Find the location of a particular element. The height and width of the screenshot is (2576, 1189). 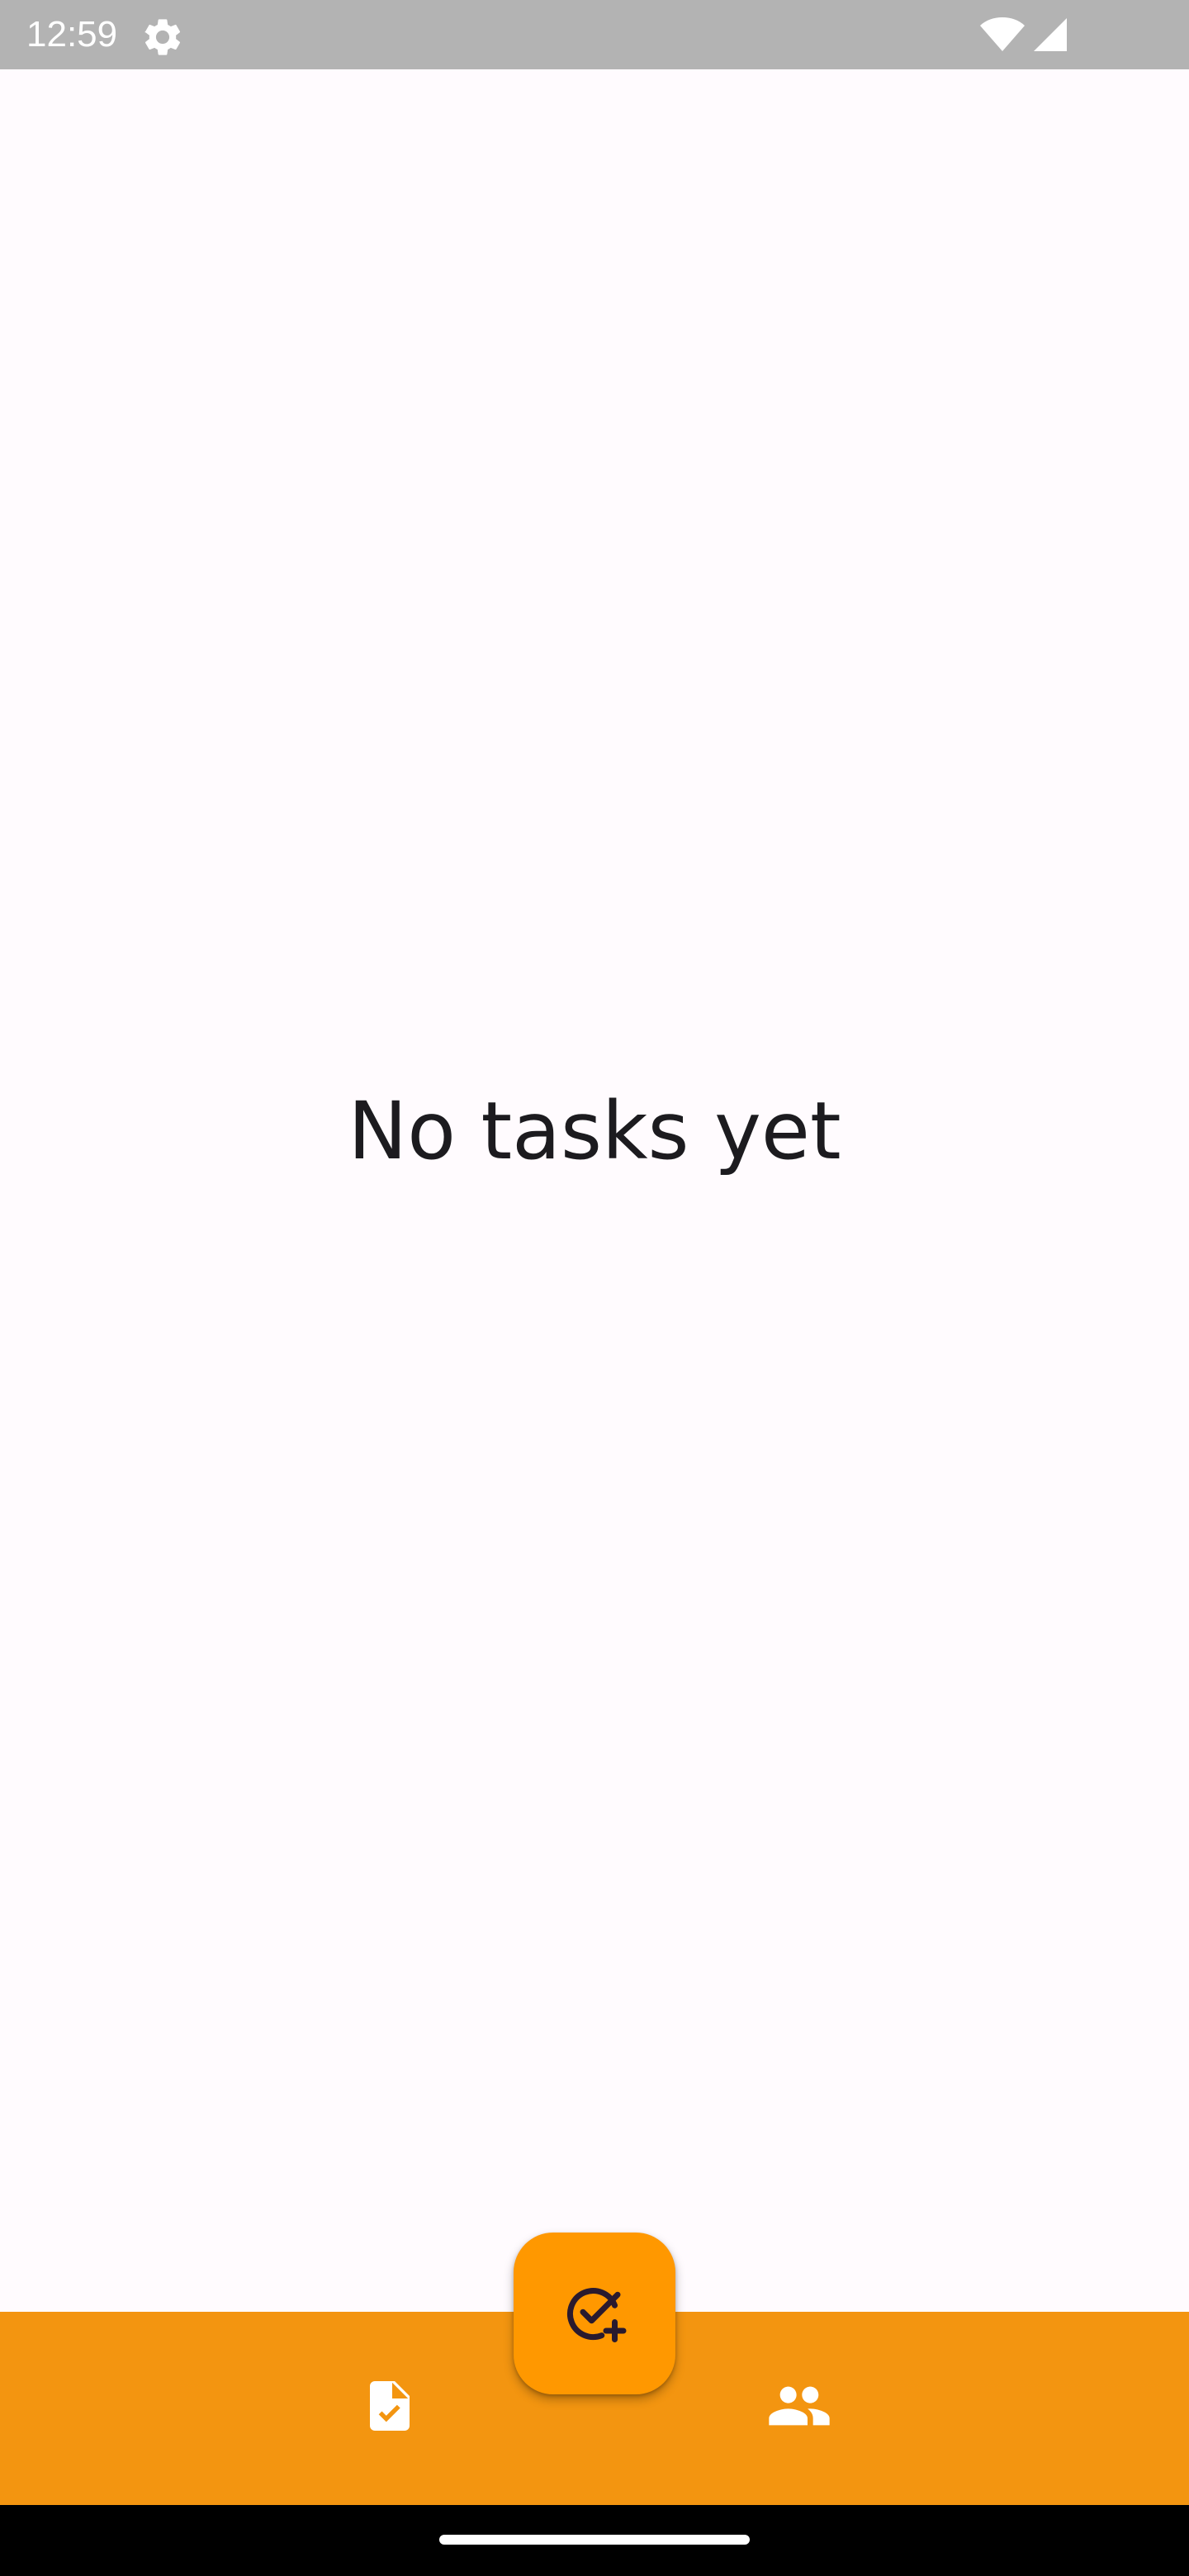

status-bar: 12:59 is located at coordinates (594, 34).